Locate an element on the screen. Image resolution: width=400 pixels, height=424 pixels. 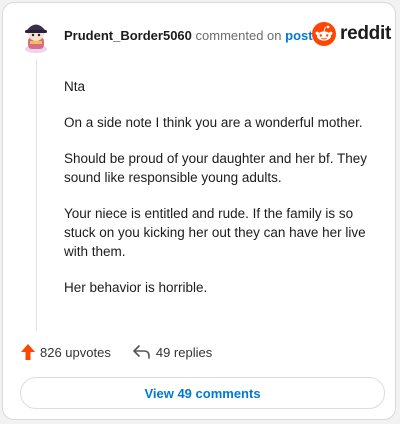
comment-header: Prudent_Border5060 commented on post is located at coordinates (188, 35).